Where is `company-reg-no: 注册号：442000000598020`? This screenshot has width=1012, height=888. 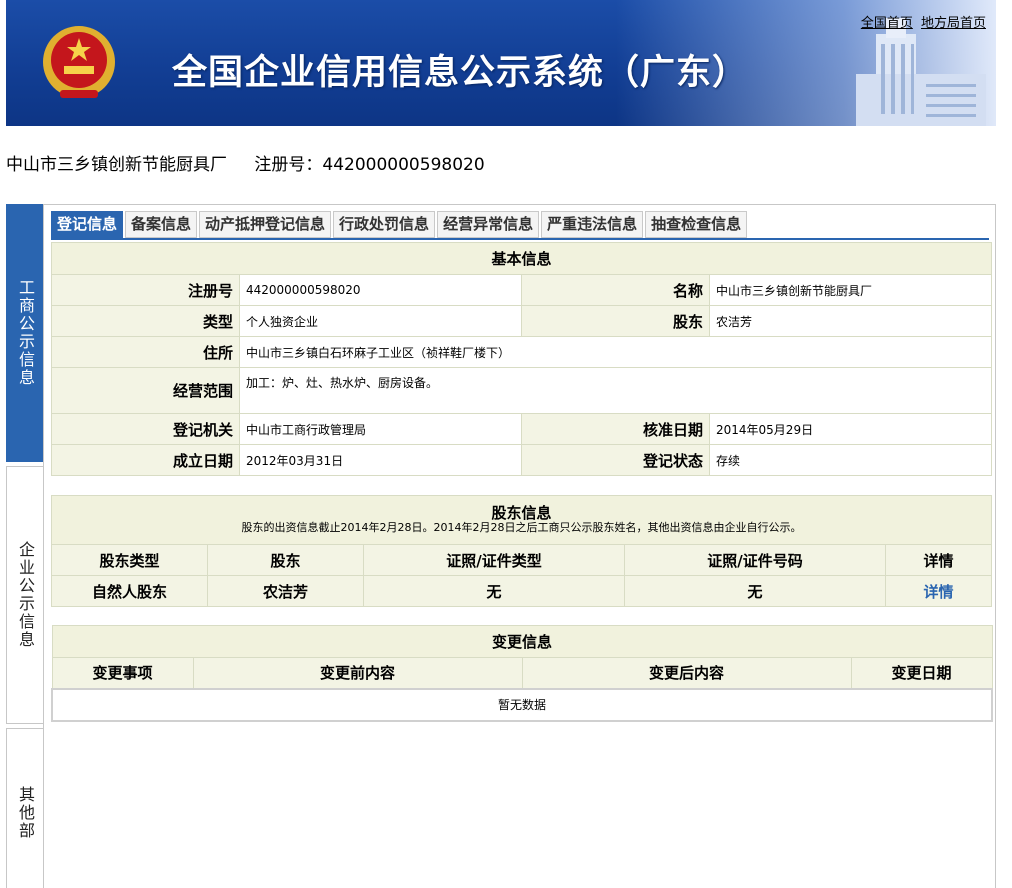
company-reg-no: 注册号：442000000598020 is located at coordinates (369, 165).